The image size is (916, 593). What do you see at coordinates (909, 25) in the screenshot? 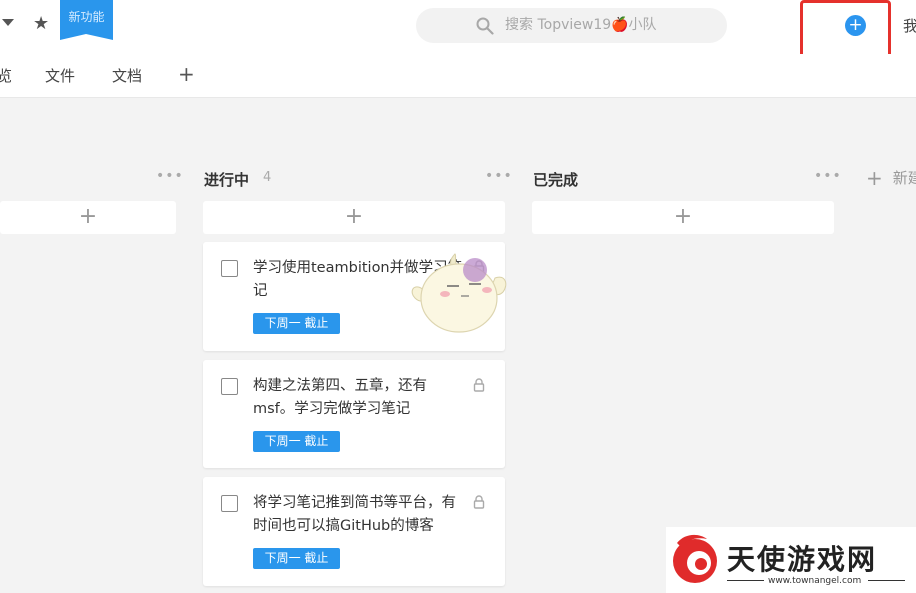
I see `me-menu: 我` at bounding box center [909, 25].